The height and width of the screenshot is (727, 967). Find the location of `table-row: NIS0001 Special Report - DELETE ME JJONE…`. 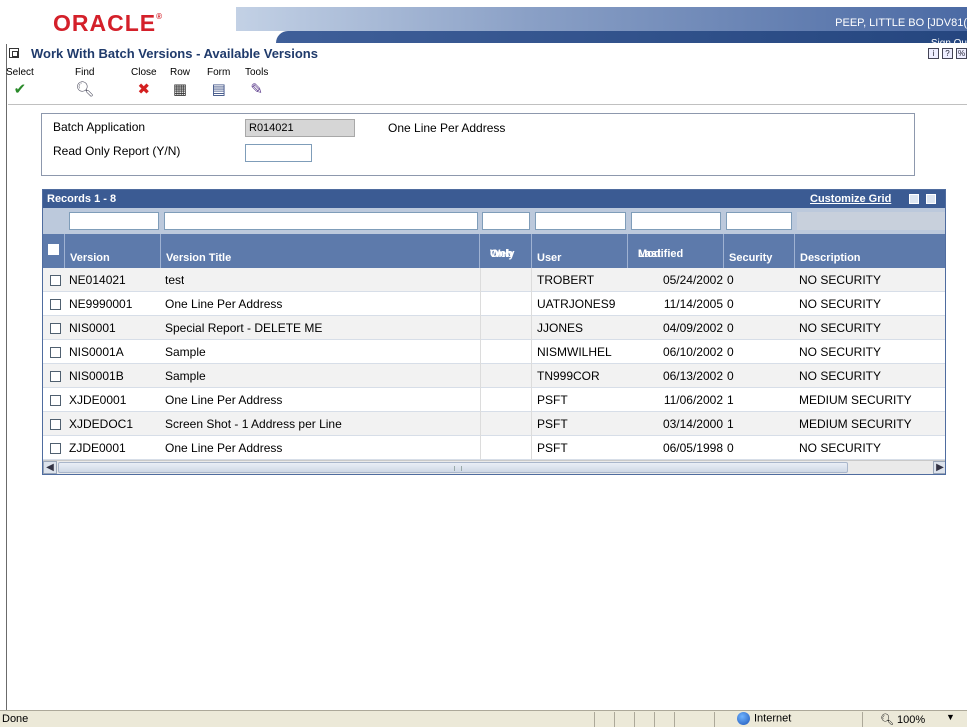

table-row: NIS0001 Special Report - DELETE ME JJONE… is located at coordinates (494, 328).